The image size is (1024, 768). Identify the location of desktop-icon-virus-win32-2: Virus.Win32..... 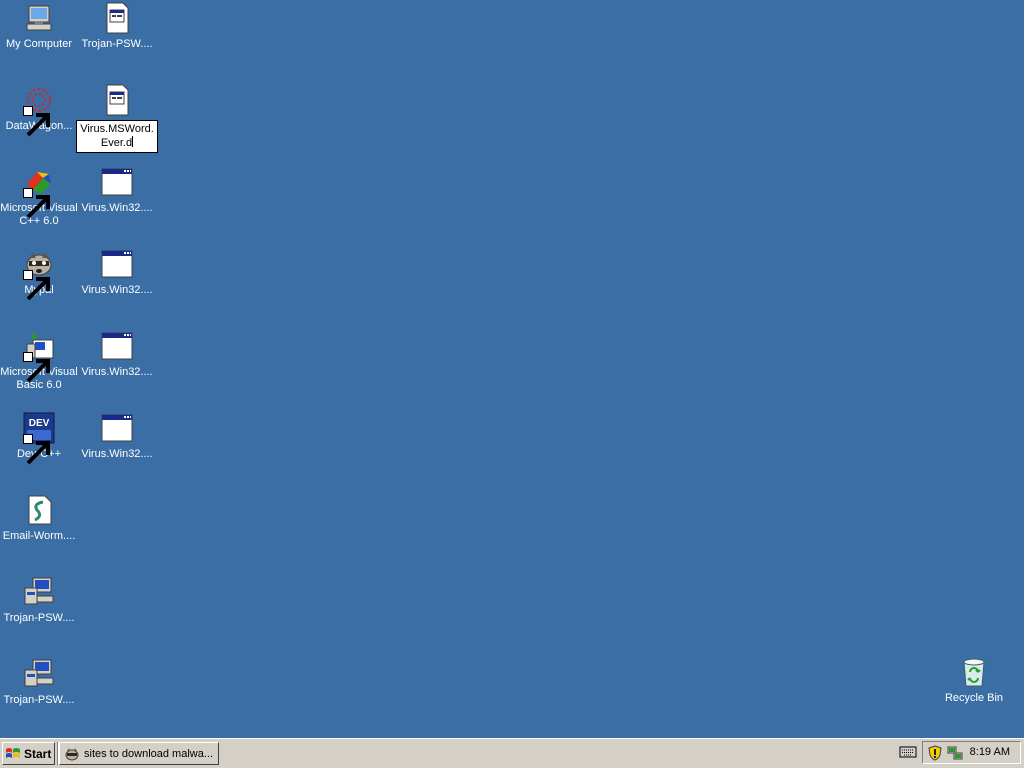
(117, 272).